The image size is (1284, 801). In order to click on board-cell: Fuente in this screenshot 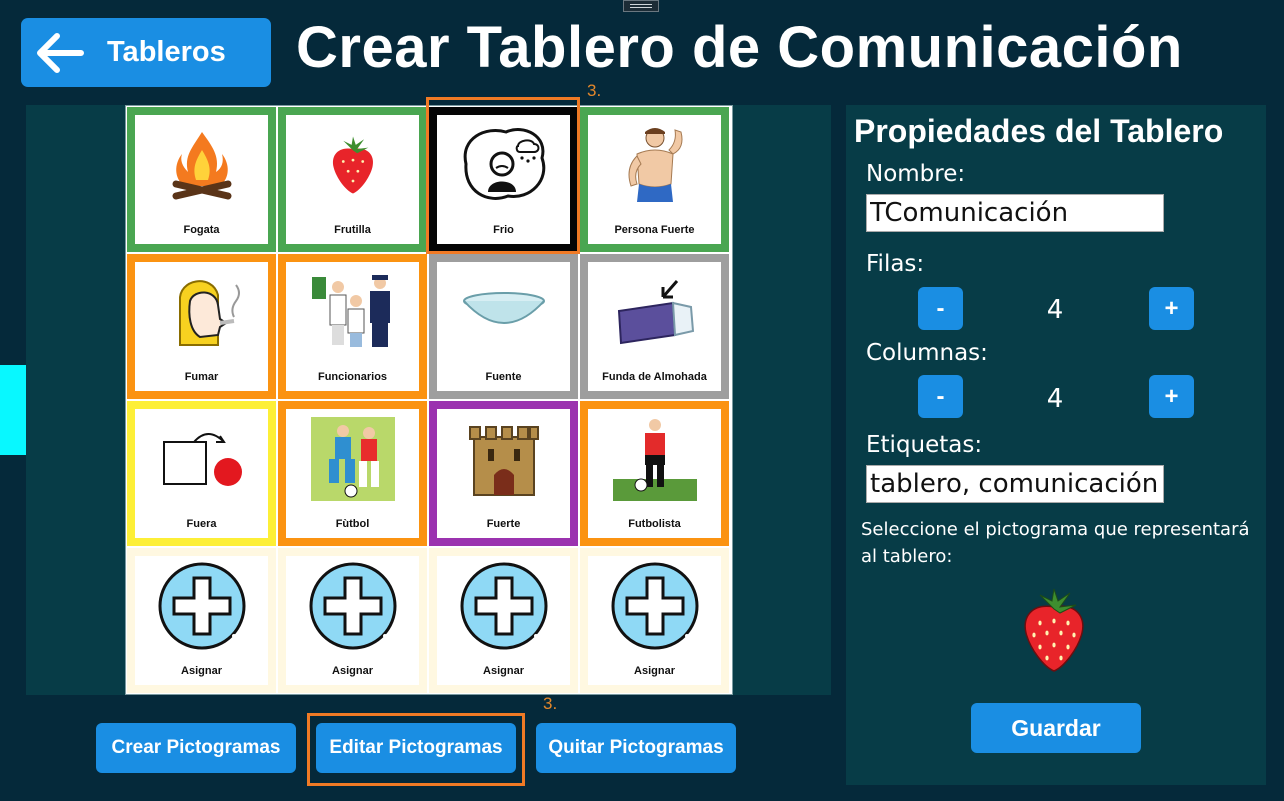, I will do `click(503, 326)`.